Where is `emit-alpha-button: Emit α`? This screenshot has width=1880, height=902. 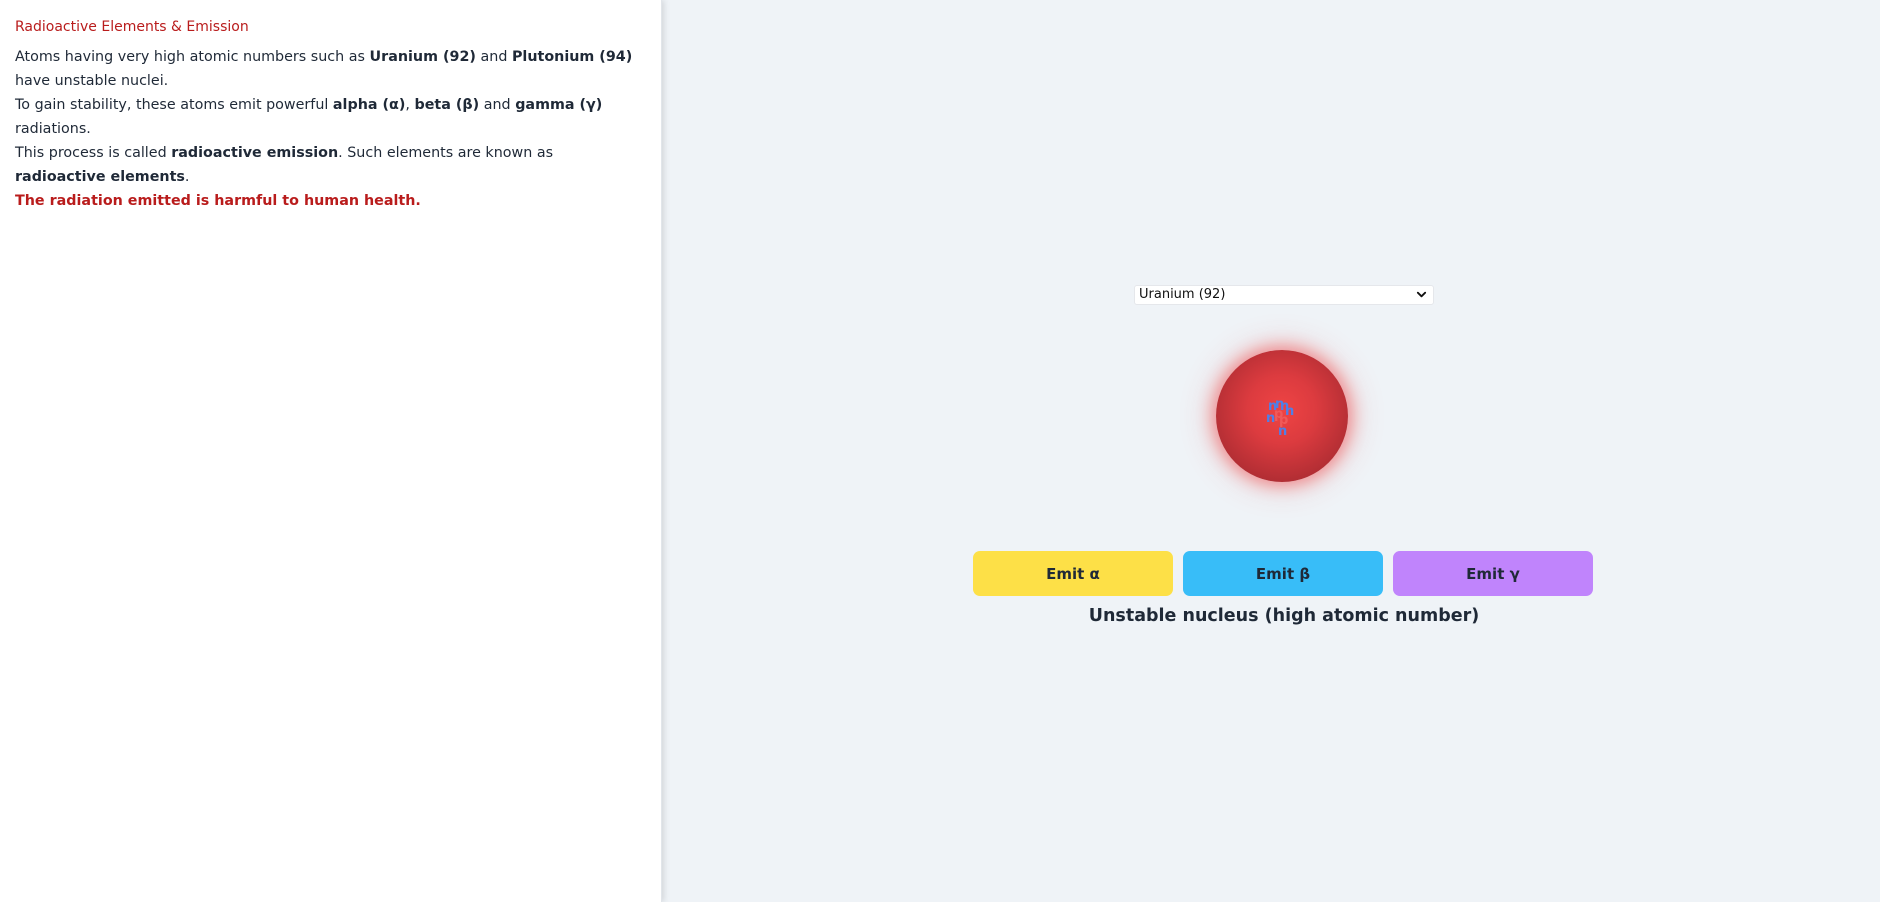
emit-alpha-button: Emit α is located at coordinates (1073, 573).